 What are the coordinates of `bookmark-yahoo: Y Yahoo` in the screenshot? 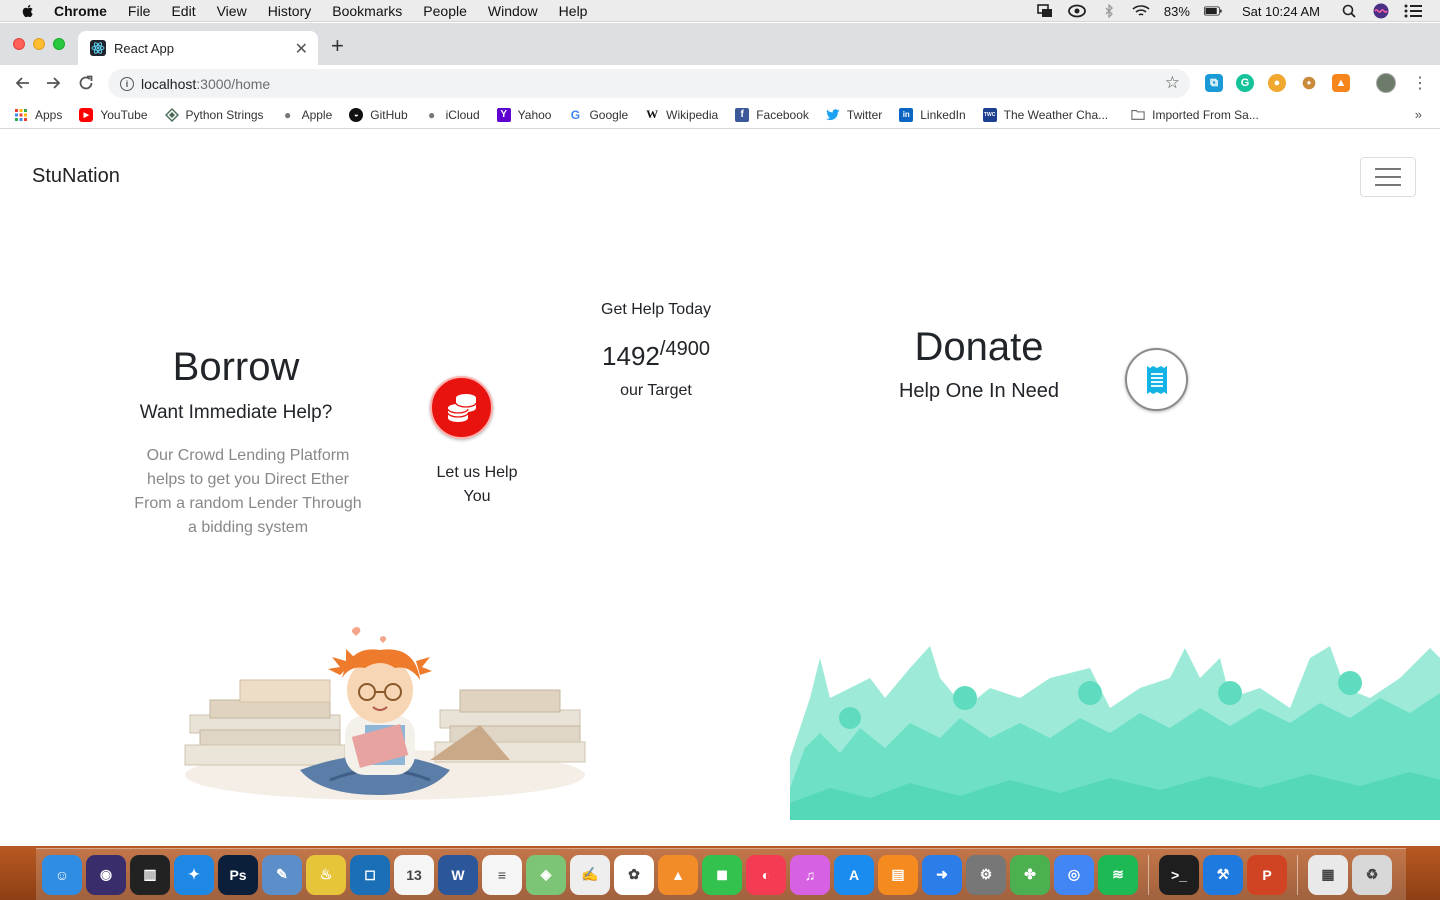 It's located at (524, 114).